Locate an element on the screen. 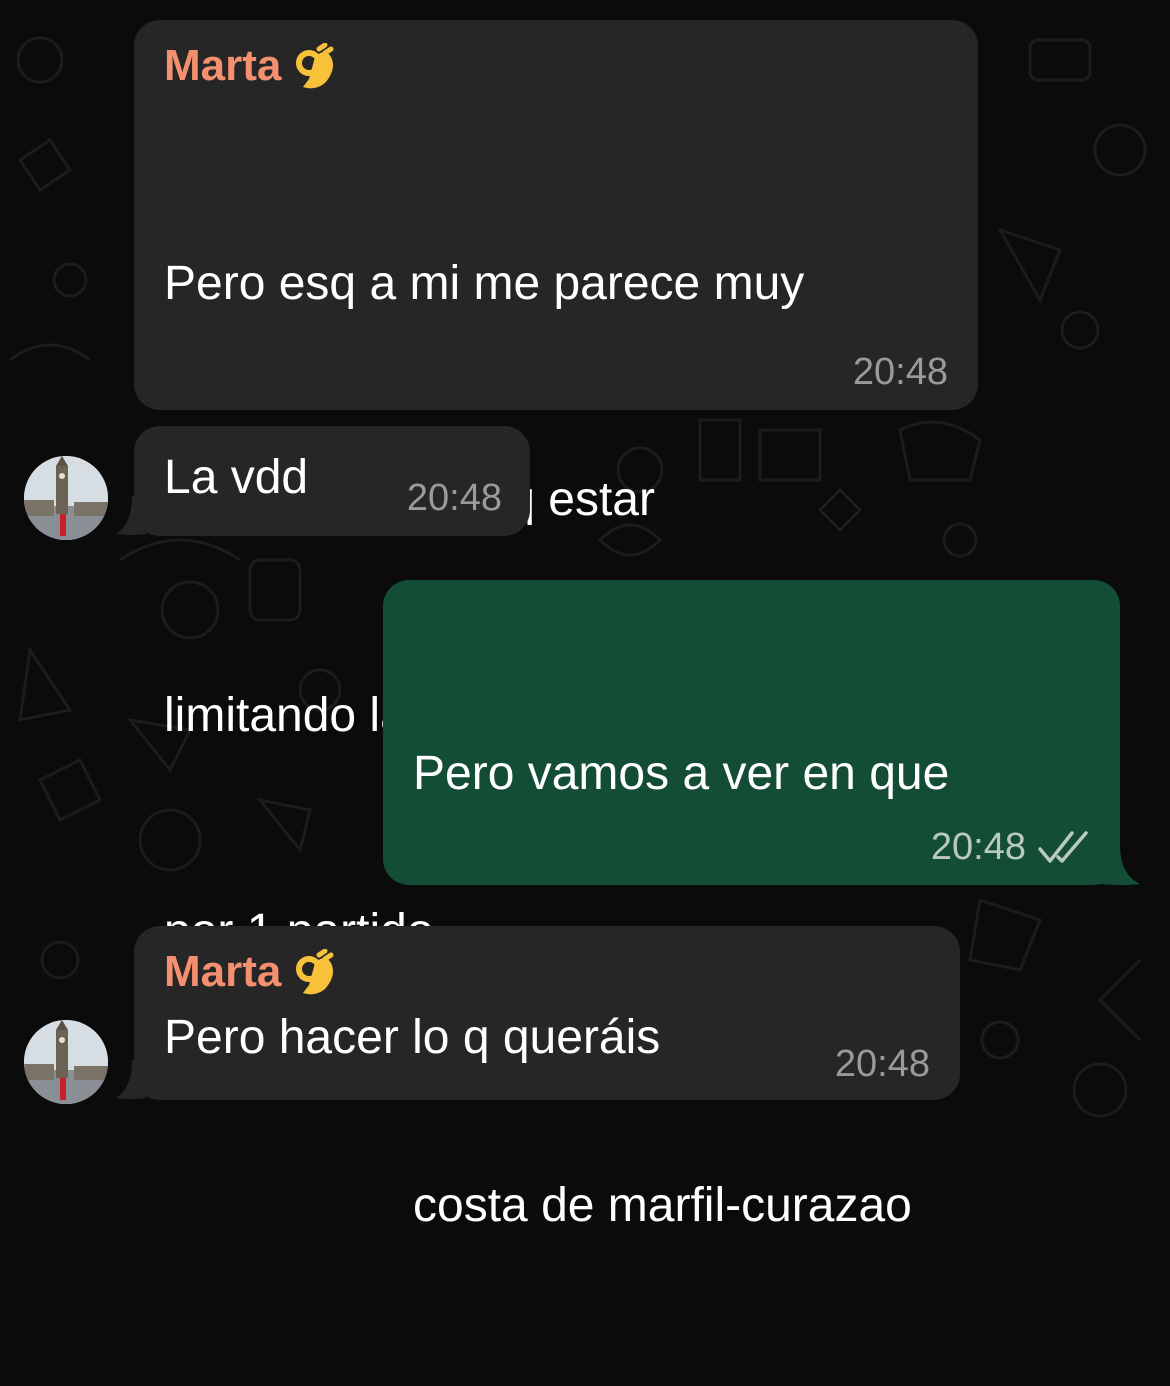 The image size is (1170, 1386). message-line: Pero vamos a ver en que is located at coordinates (681, 773).